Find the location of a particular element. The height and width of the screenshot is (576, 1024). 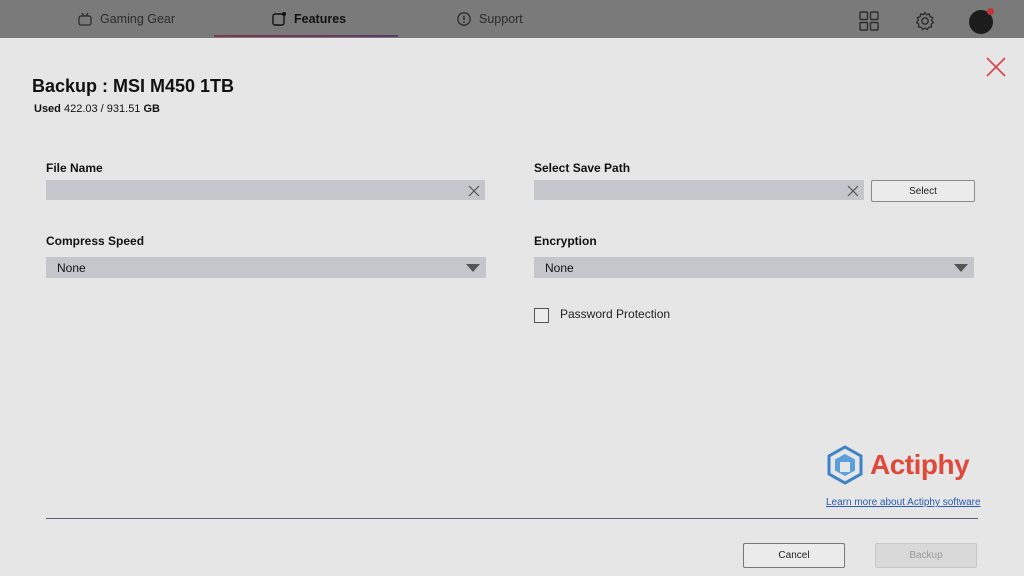

disk-usage: Used 422.03 / 931.51 GB is located at coordinates (97, 109).